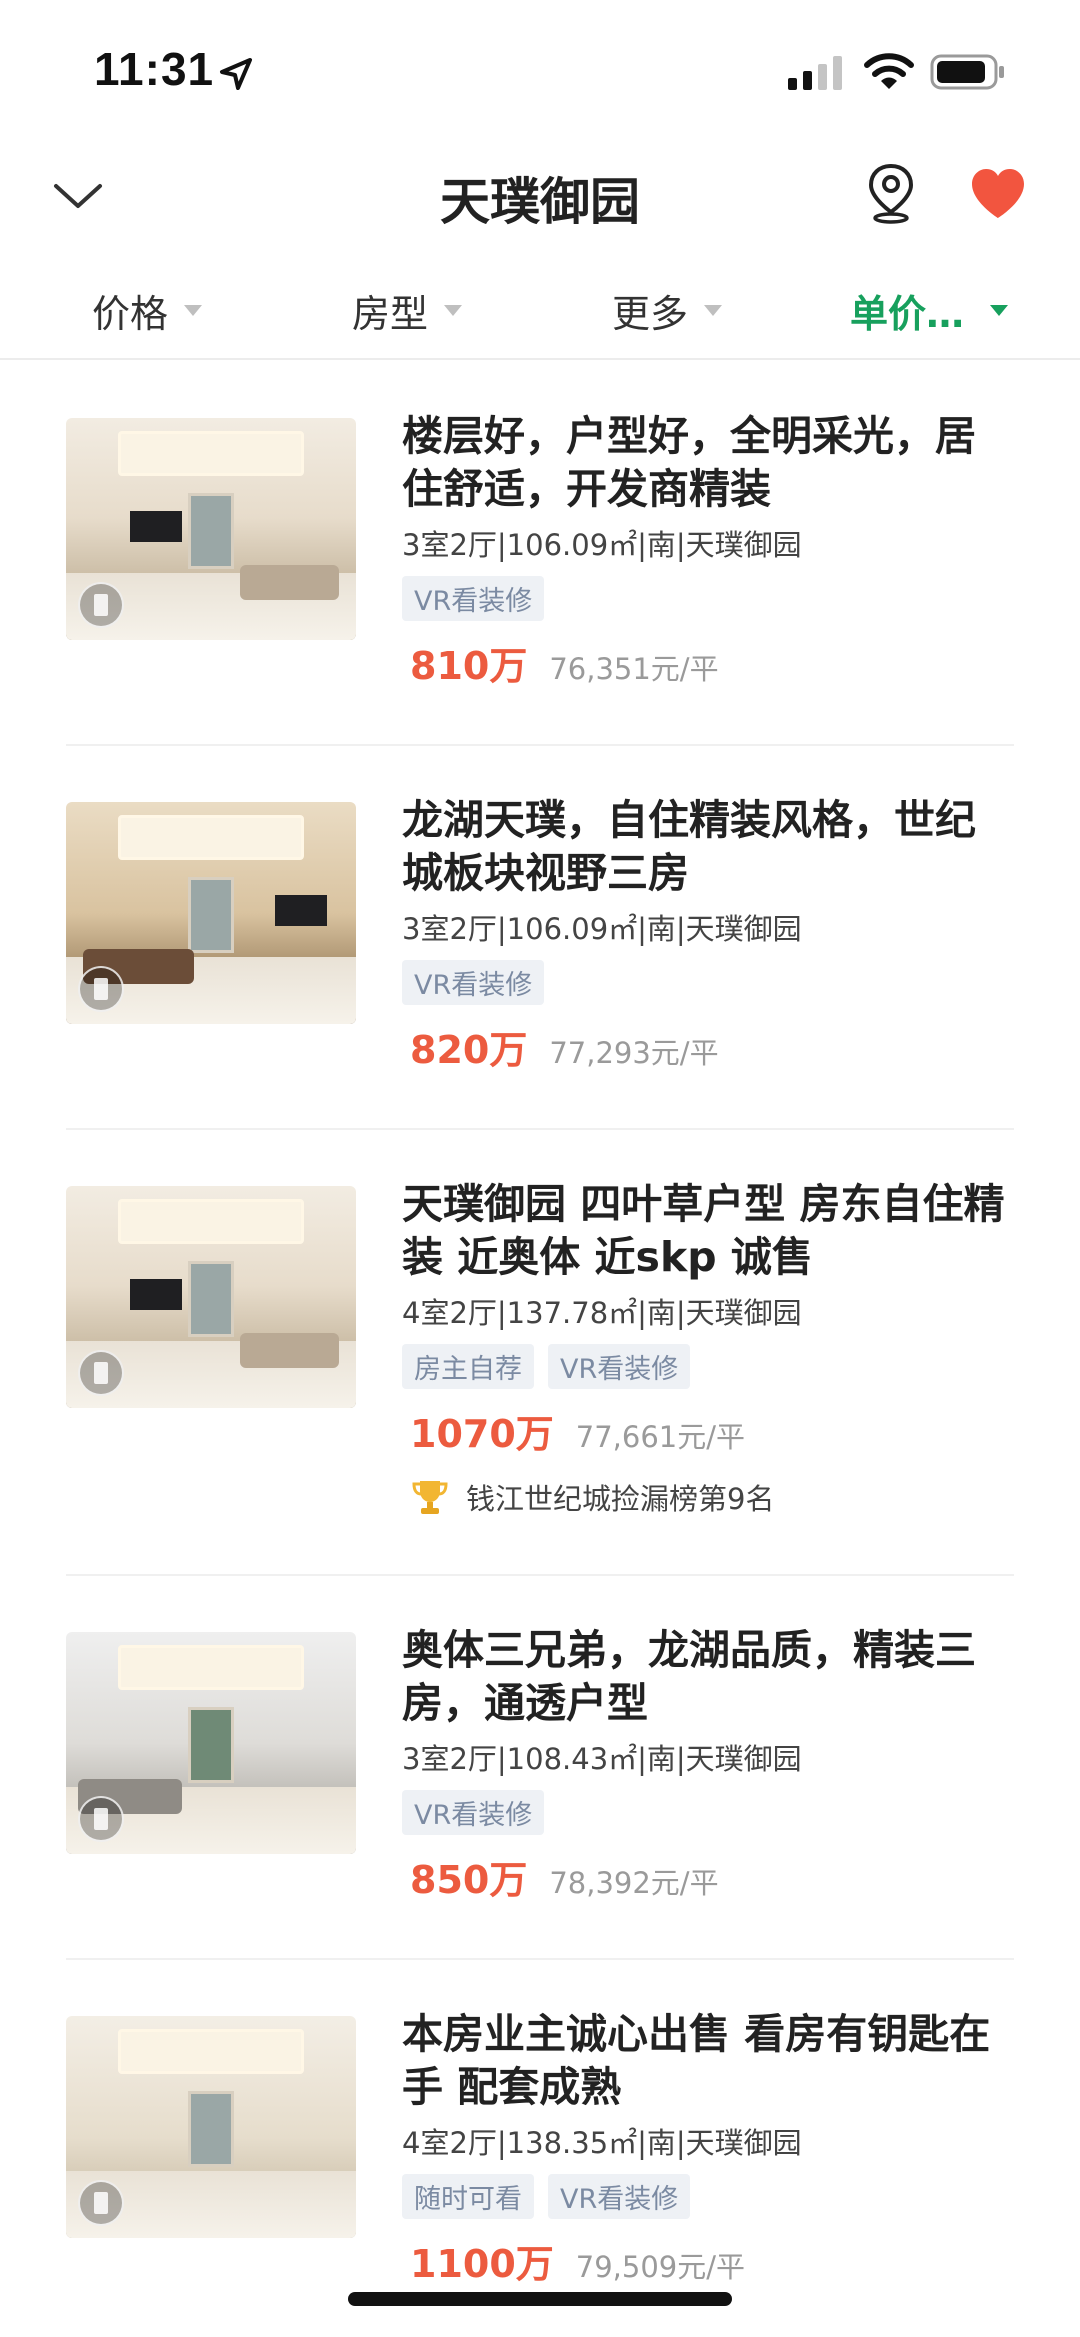 The height and width of the screenshot is (2337, 1080). Describe the element at coordinates (891, 193) in the screenshot. I see `map-pin-icon` at that location.